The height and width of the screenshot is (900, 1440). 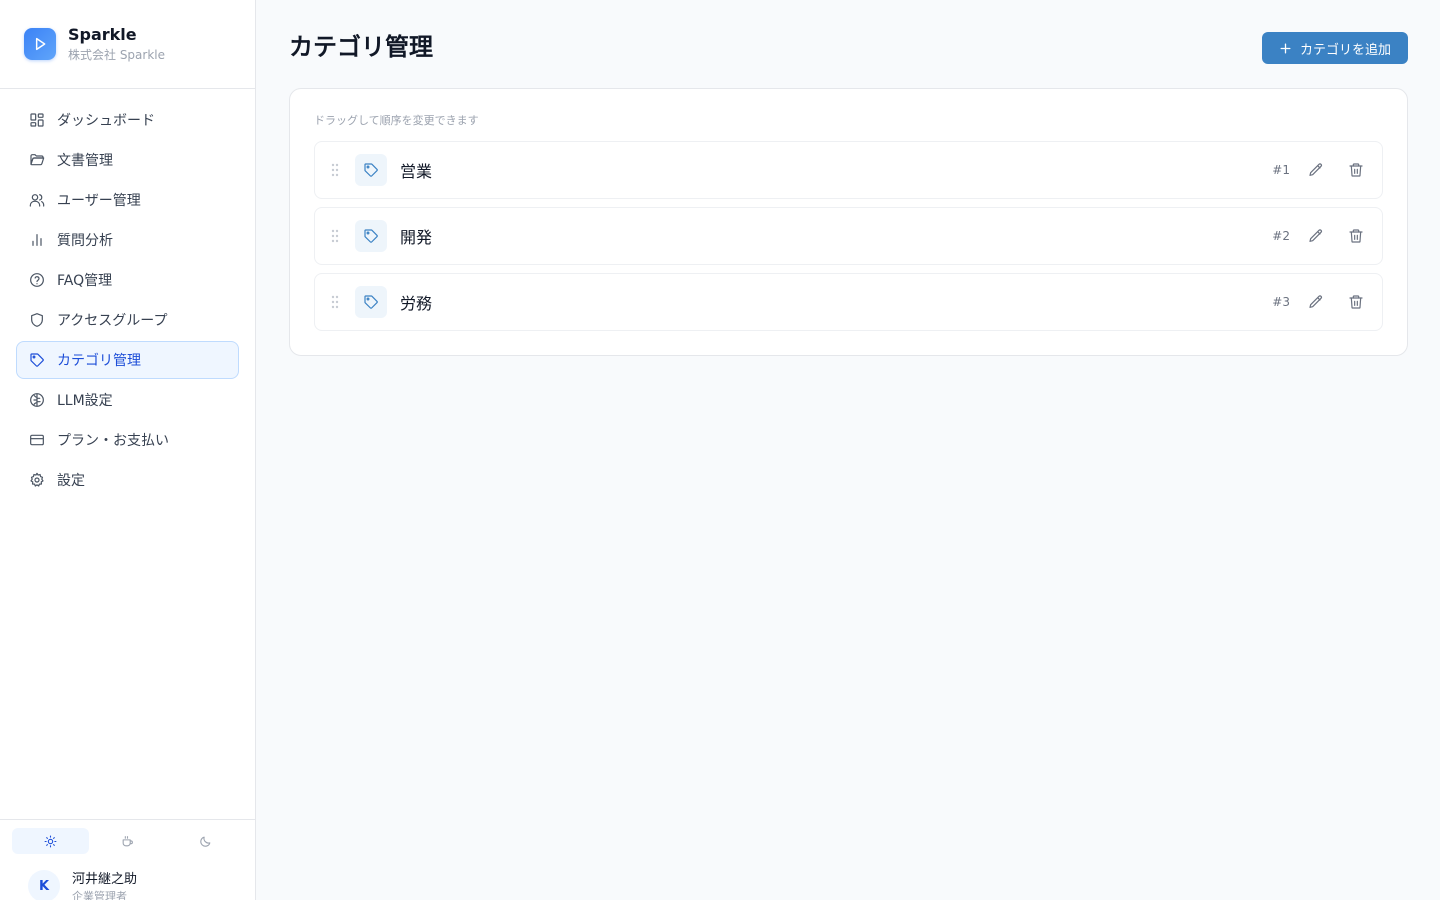 What do you see at coordinates (37, 440) in the screenshot?
I see `credit-card-icon` at bounding box center [37, 440].